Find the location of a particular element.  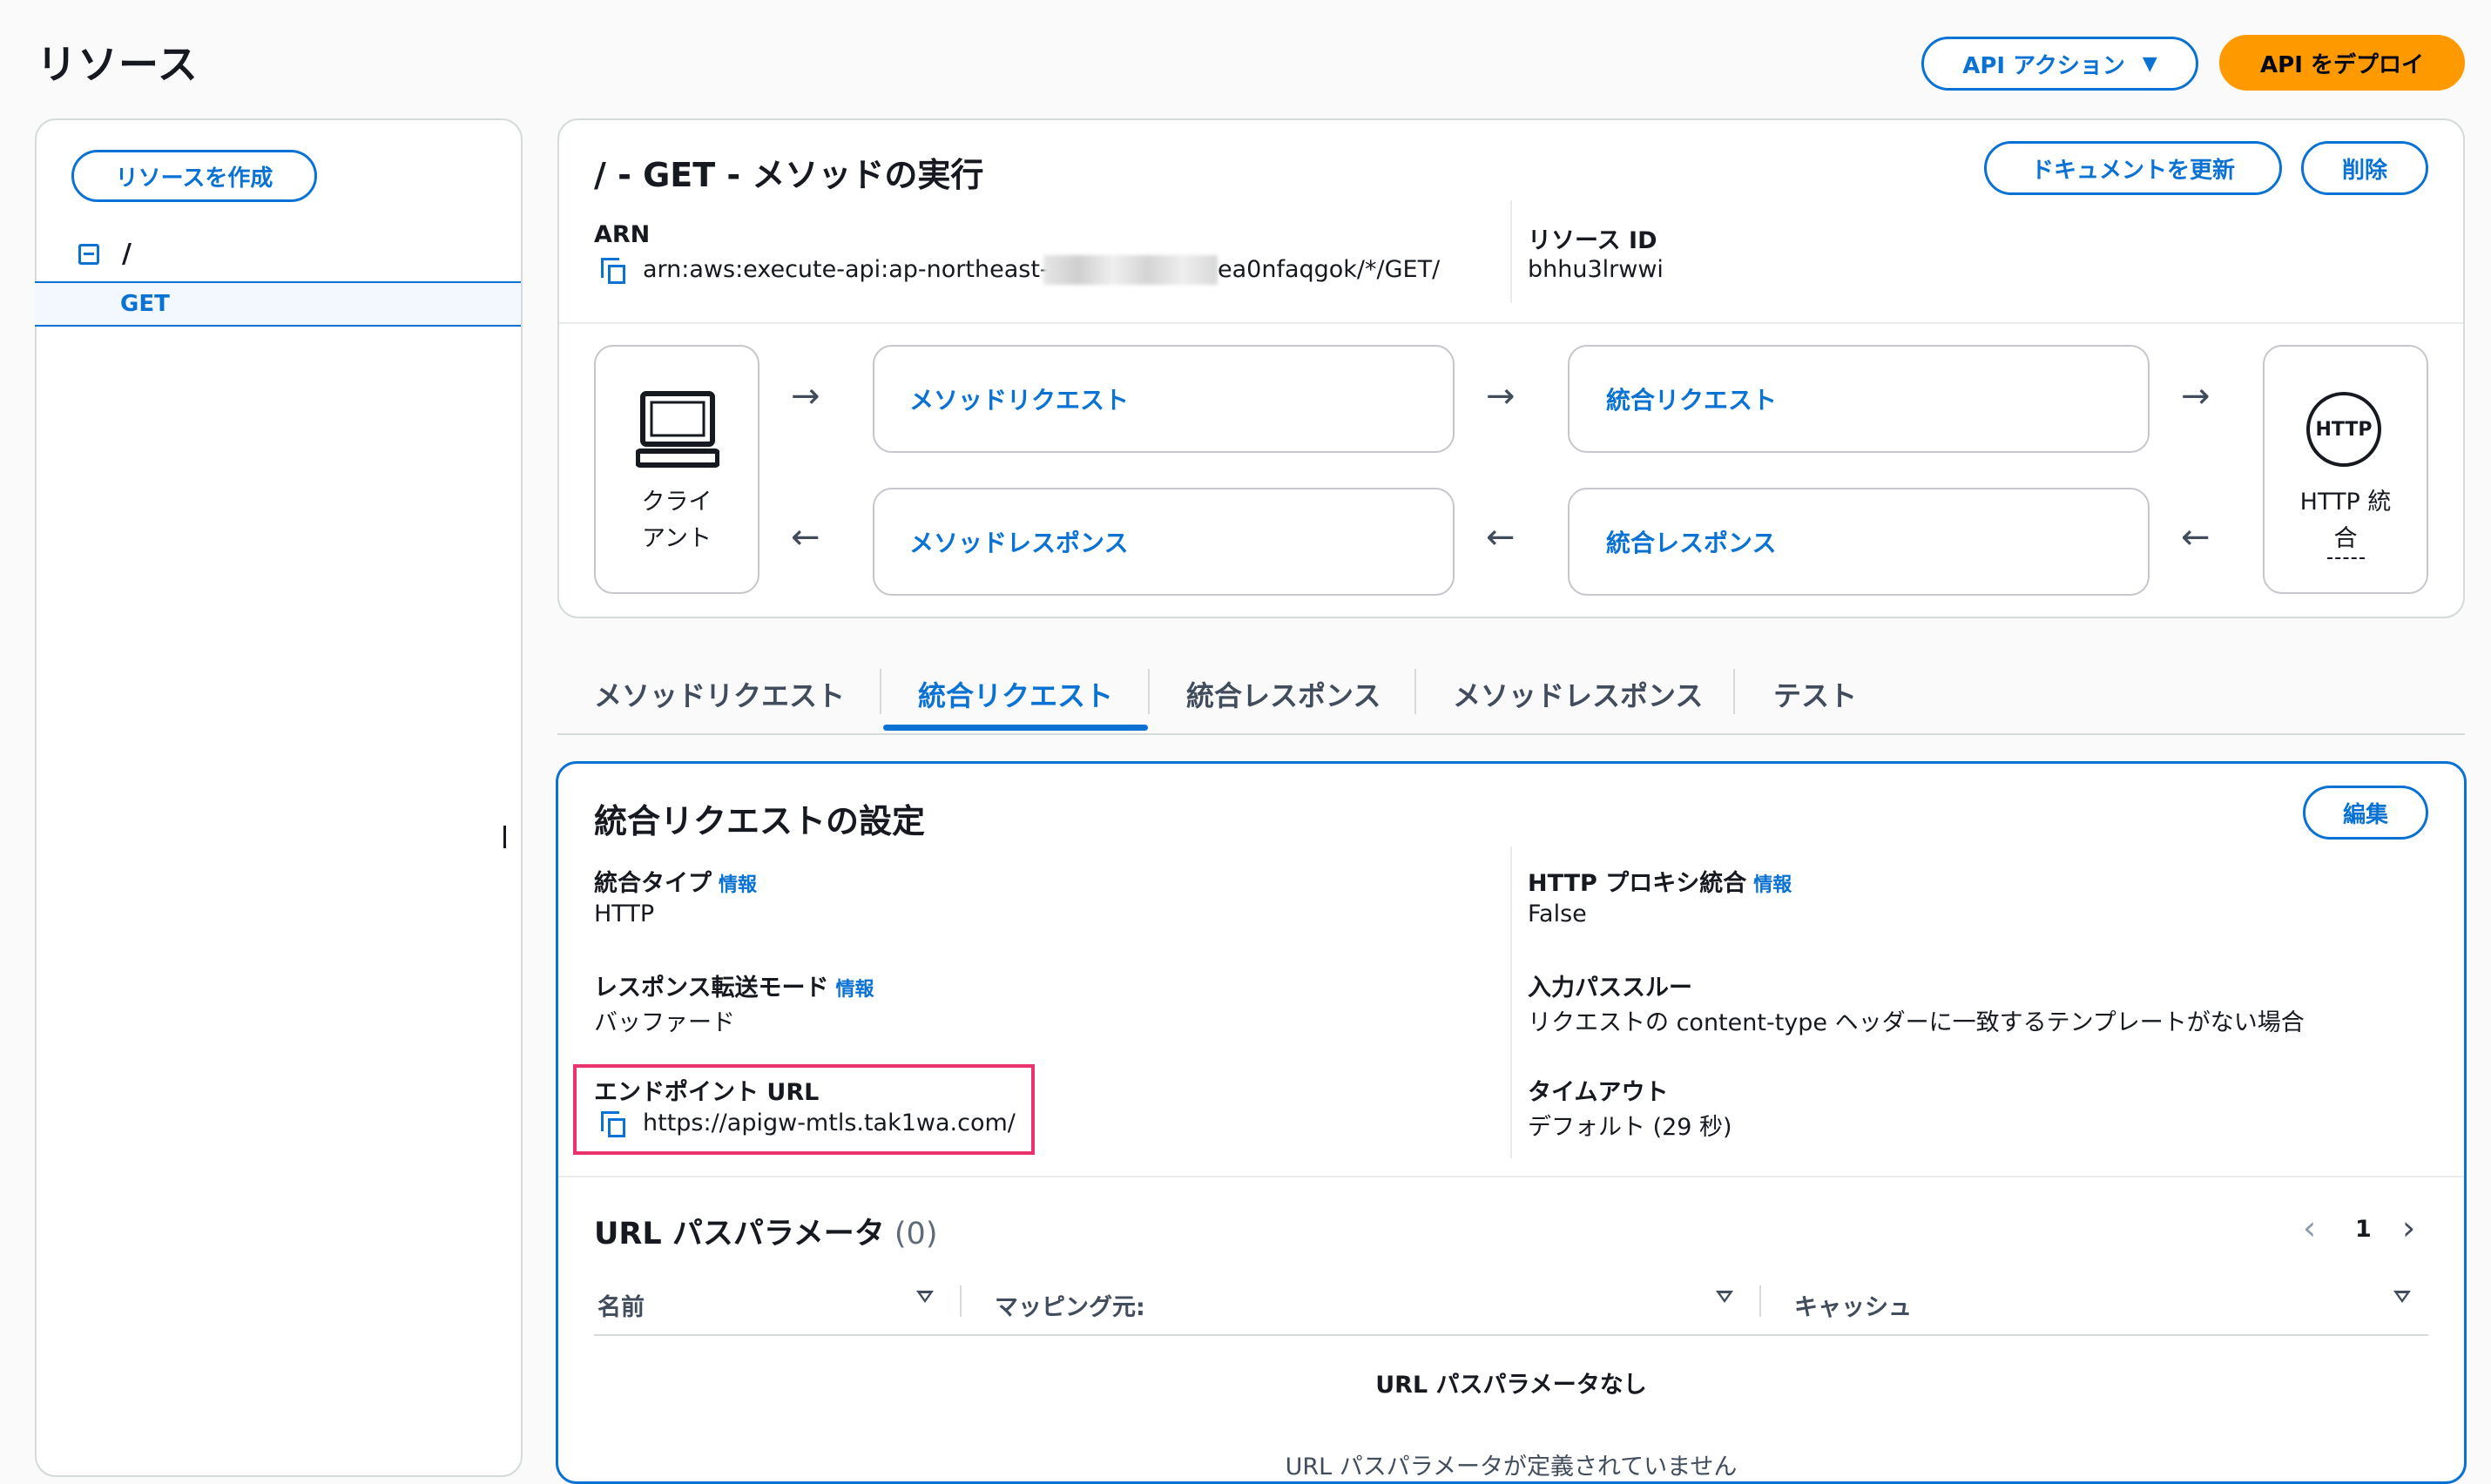

tab-test: テスト is located at coordinates (1815, 694).